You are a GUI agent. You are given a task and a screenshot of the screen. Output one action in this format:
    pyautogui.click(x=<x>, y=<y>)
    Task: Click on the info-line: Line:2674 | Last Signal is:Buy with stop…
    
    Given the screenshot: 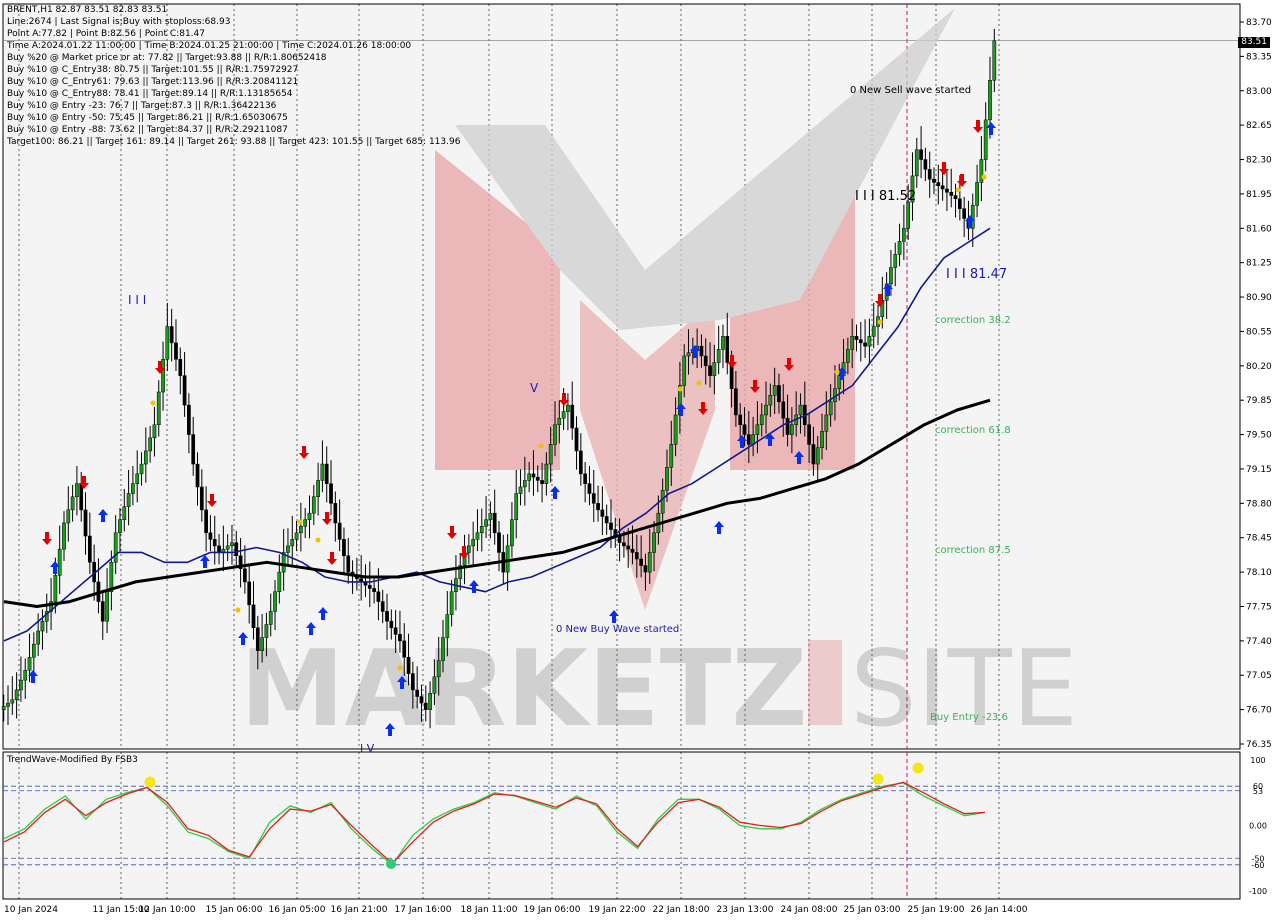 What is the action you would take?
    pyautogui.click(x=119, y=22)
    